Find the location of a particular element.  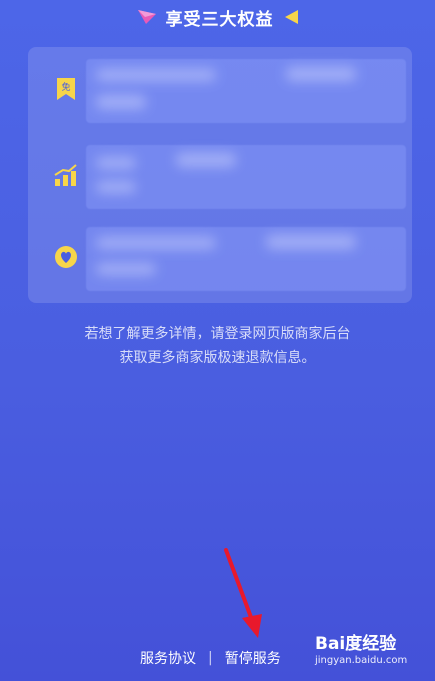

header: 享受三大权益 is located at coordinates (217, 17).